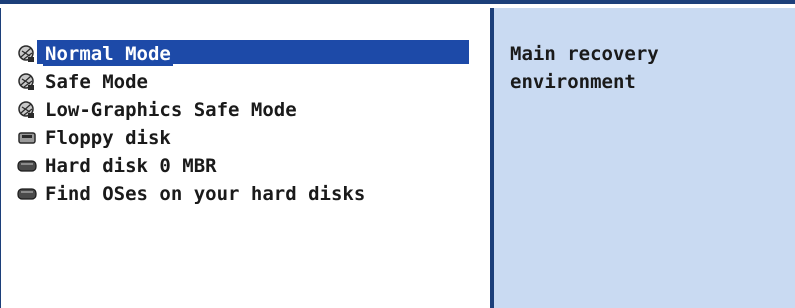 The image size is (795, 308). What do you see at coordinates (584, 68) in the screenshot?
I see `item-description: Main recovery environment` at bounding box center [584, 68].